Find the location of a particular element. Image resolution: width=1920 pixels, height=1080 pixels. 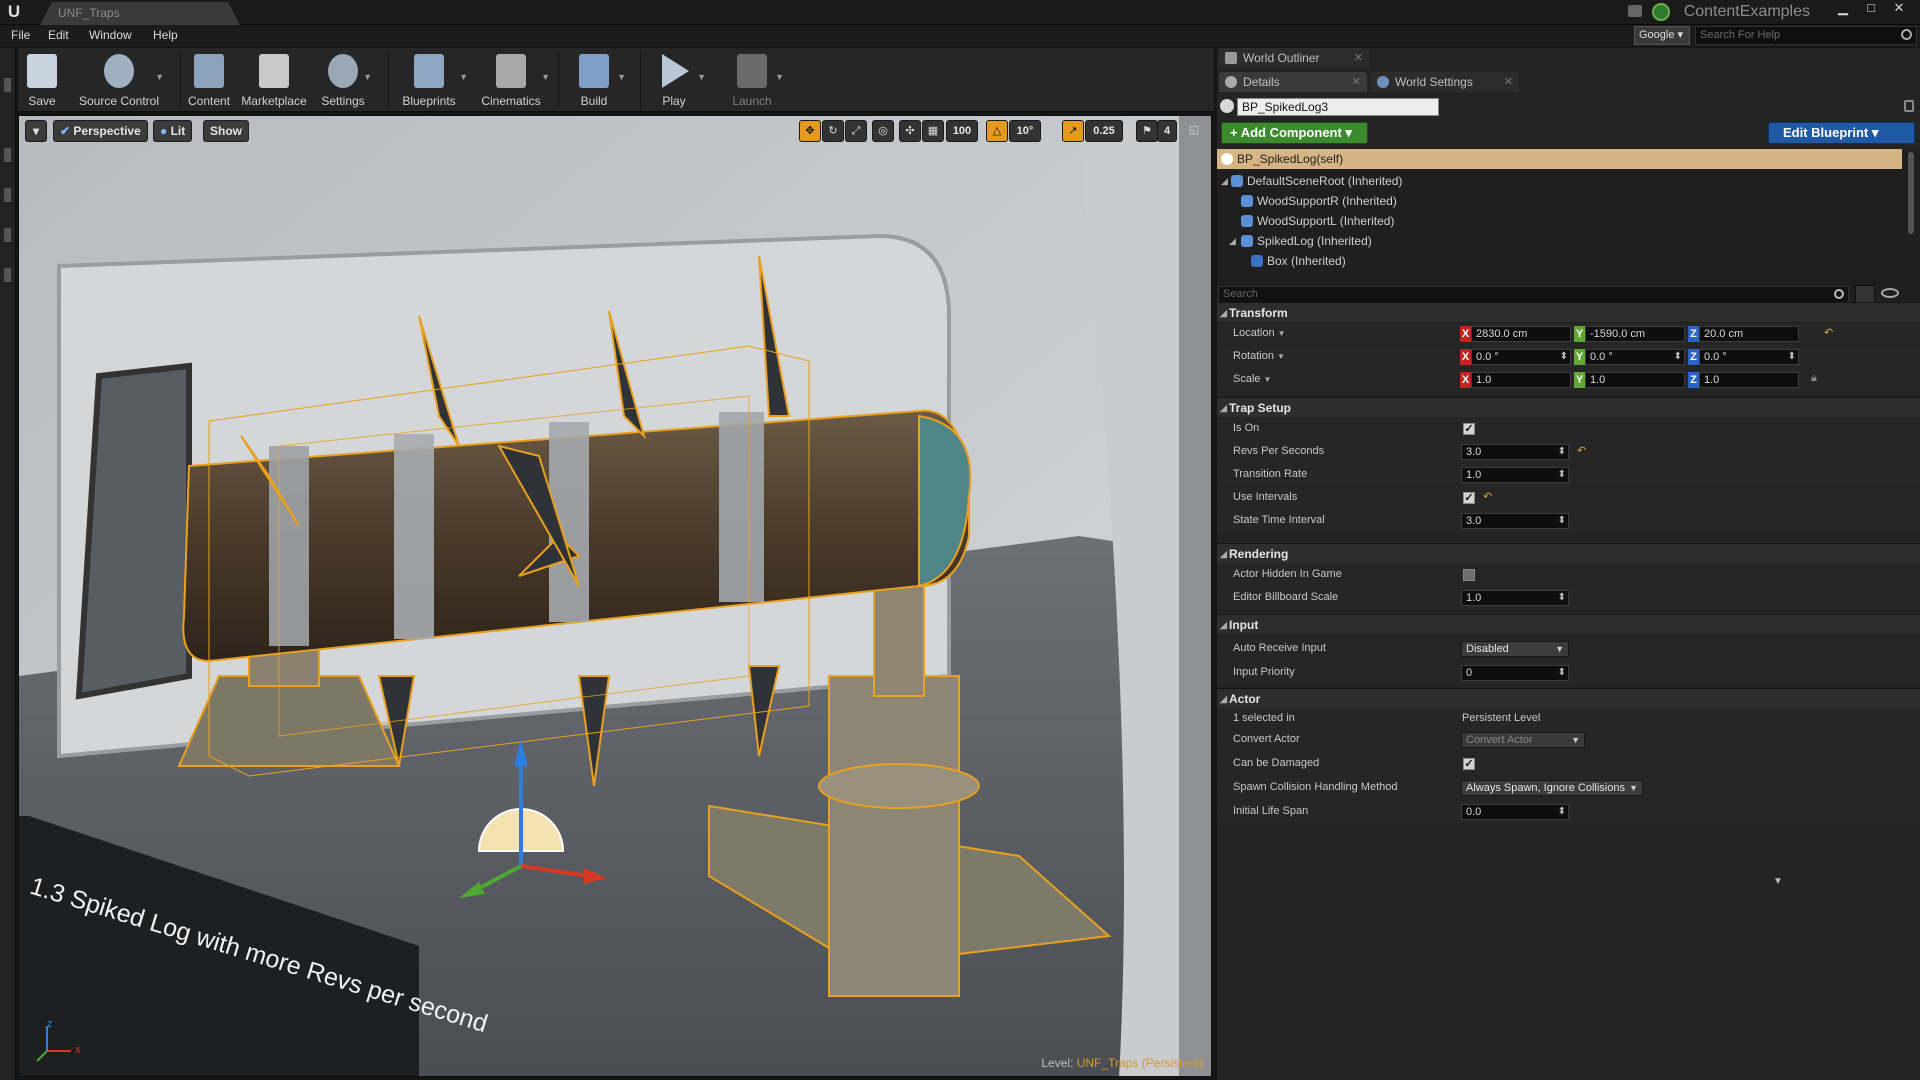

spawn-collision-dropdown: Always Spawn, Ignore Collisions ▼ is located at coordinates (1552, 788).